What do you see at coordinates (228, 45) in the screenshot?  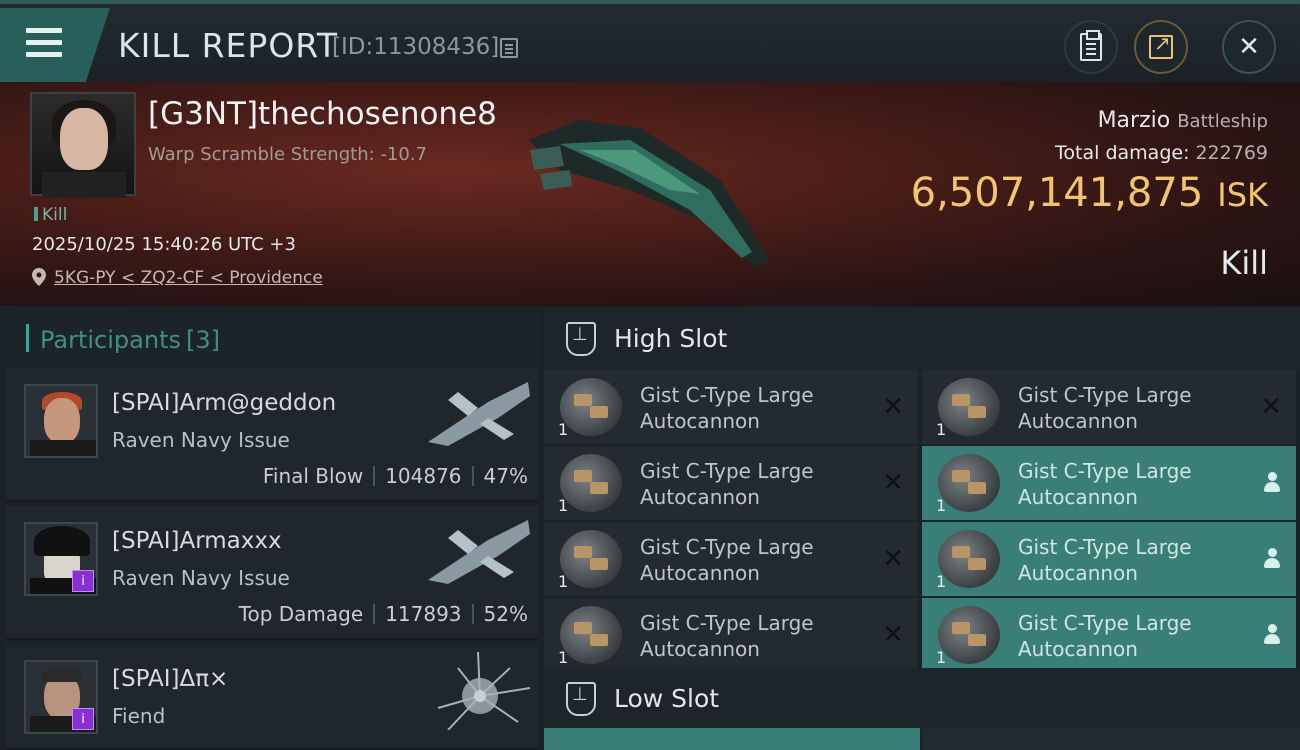 I see `page-title: KILL REPORT` at bounding box center [228, 45].